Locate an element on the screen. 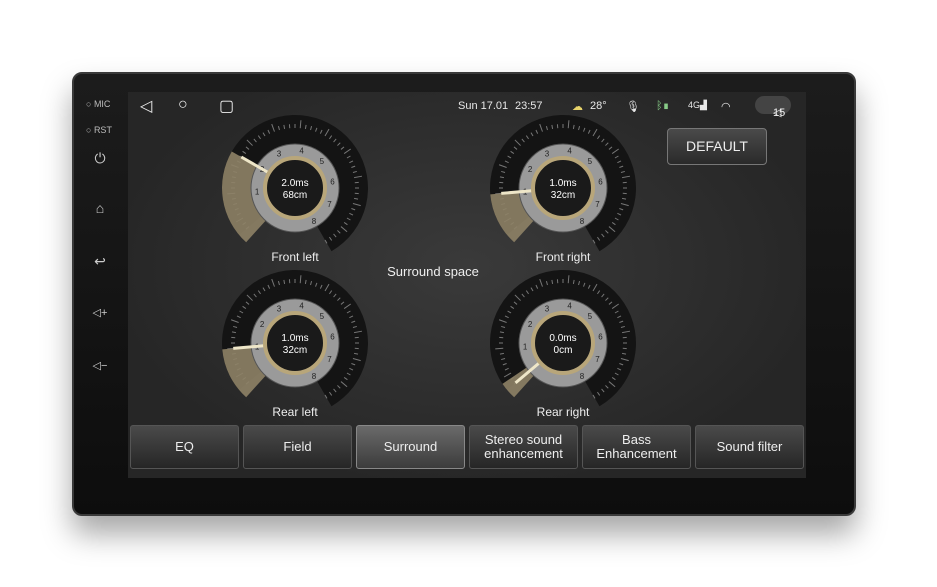 This screenshot has width=937, height=587. tab-bass-enhancement: Bass Enhancement is located at coordinates (636, 447).